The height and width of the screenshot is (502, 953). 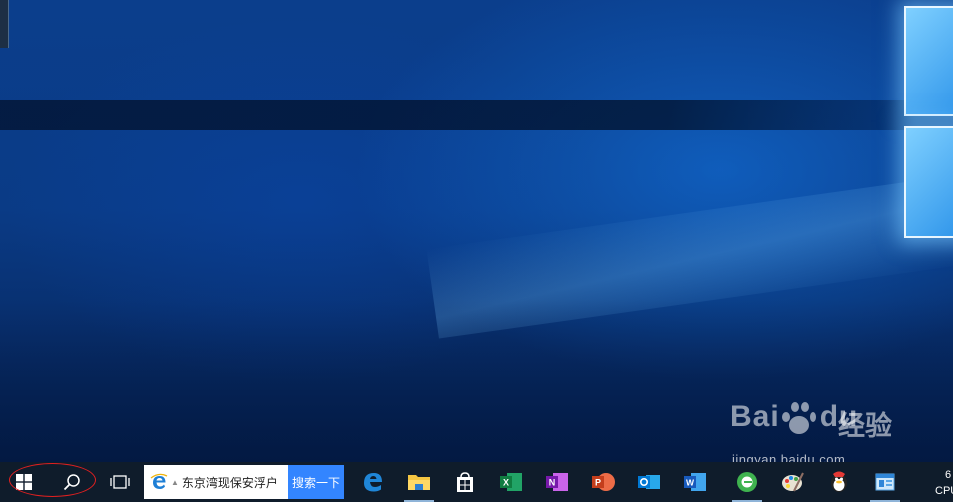 What do you see at coordinates (926, 120) in the screenshot?
I see `windows-logo-light` at bounding box center [926, 120].